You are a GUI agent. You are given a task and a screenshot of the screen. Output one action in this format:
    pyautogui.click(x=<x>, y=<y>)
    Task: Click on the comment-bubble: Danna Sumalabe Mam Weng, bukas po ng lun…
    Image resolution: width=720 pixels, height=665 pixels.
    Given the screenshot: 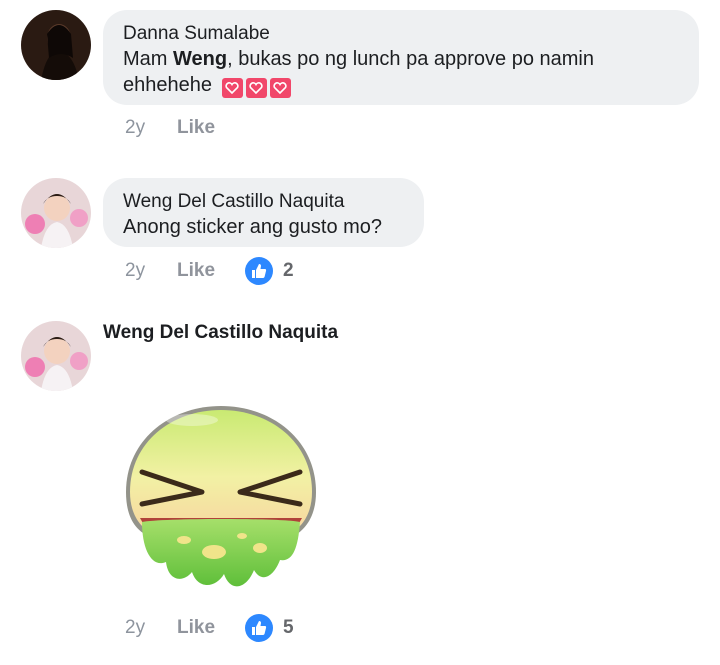 What is the action you would take?
    pyautogui.click(x=401, y=57)
    